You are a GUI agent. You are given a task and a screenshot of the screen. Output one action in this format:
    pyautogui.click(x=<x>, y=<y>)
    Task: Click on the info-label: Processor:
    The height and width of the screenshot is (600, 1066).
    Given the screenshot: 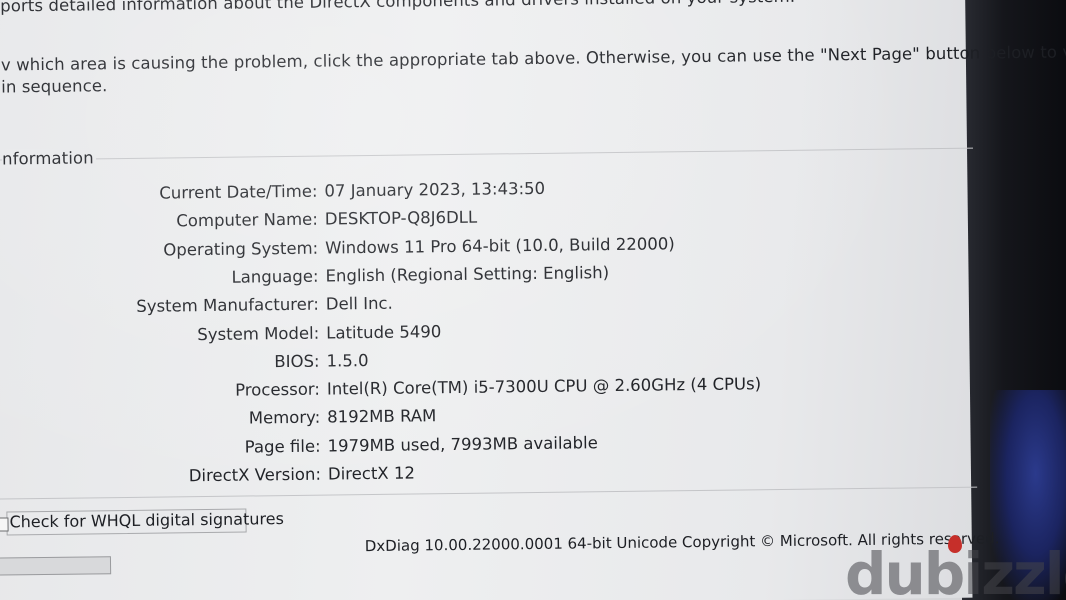 What is the action you would take?
    pyautogui.click(x=278, y=389)
    